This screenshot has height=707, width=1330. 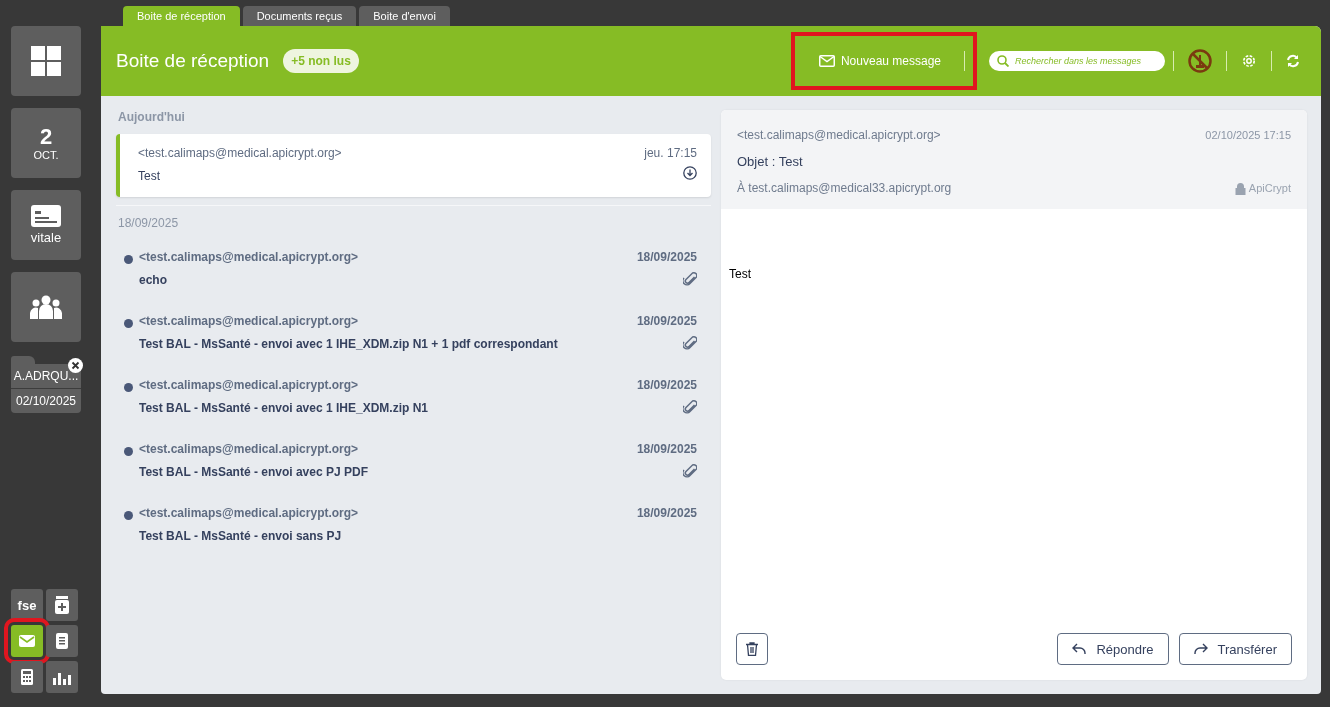 What do you see at coordinates (1077, 61) in the screenshot?
I see `search-field: Rechercher dans les messages` at bounding box center [1077, 61].